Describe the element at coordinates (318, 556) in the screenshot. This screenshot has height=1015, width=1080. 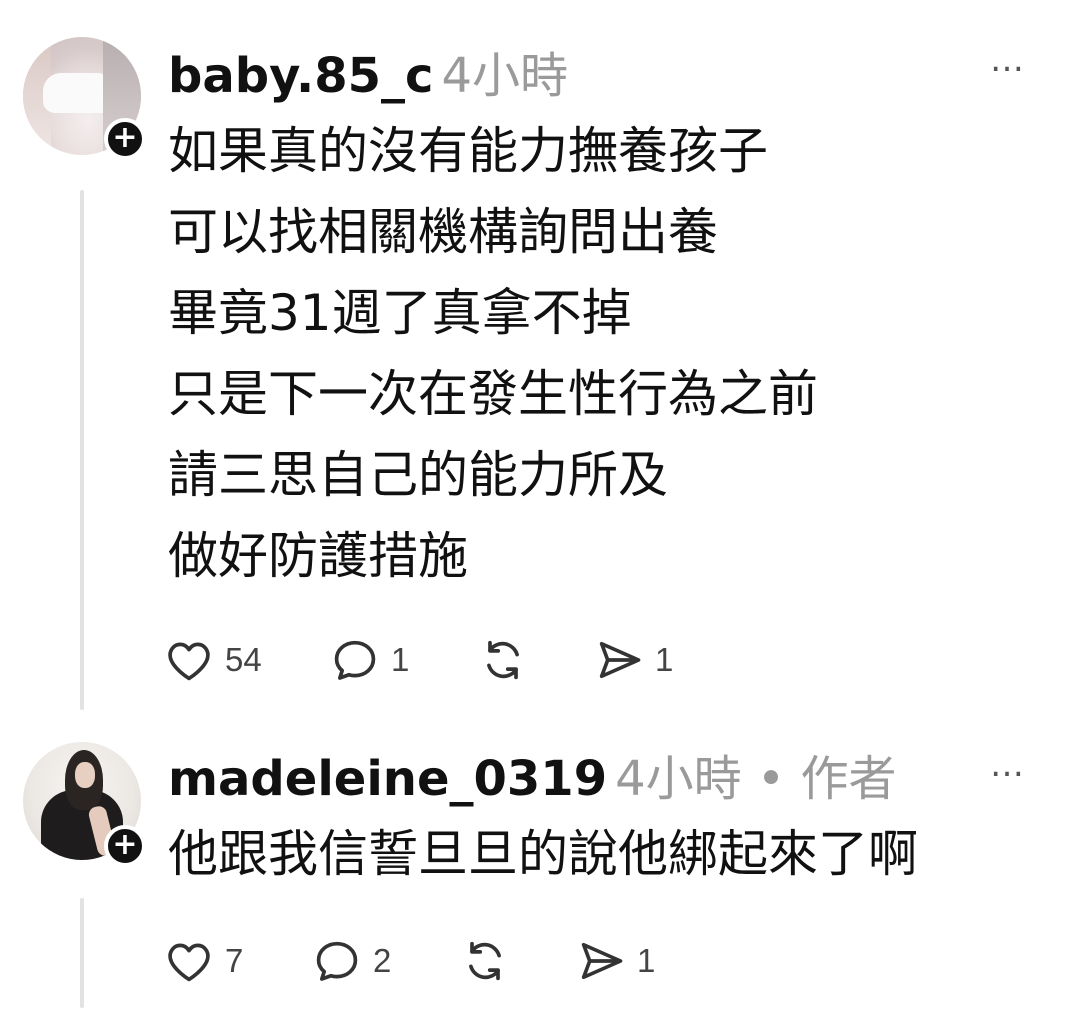
I see `post-body-line: 做好防護措施` at that location.